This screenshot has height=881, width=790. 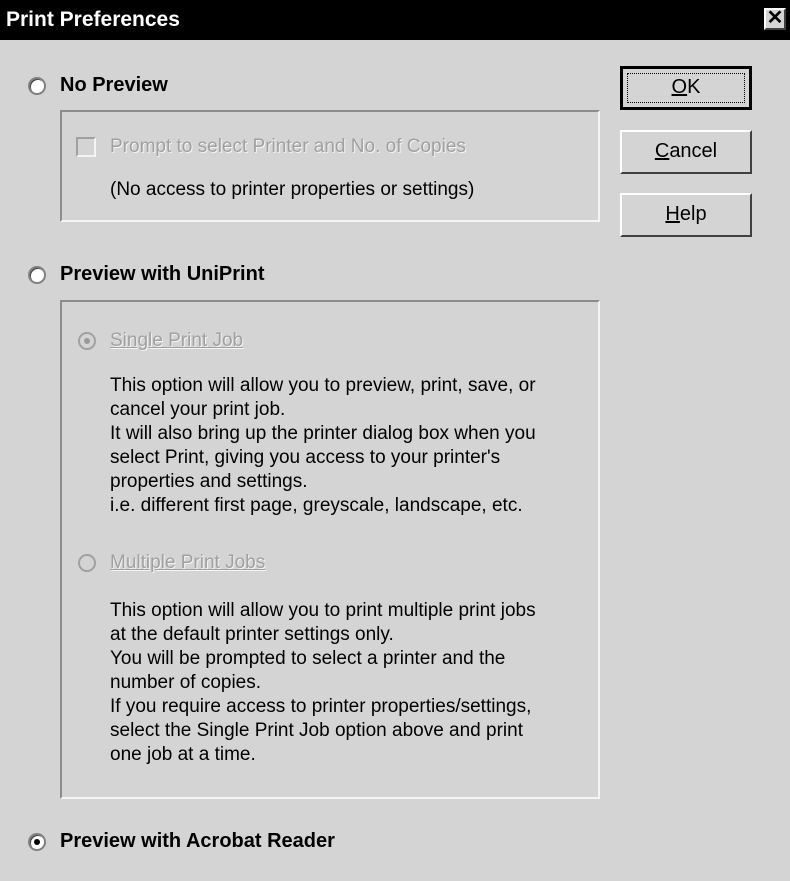 What do you see at coordinates (87, 563) in the screenshot?
I see `multiple-print-jobs-radio` at bounding box center [87, 563].